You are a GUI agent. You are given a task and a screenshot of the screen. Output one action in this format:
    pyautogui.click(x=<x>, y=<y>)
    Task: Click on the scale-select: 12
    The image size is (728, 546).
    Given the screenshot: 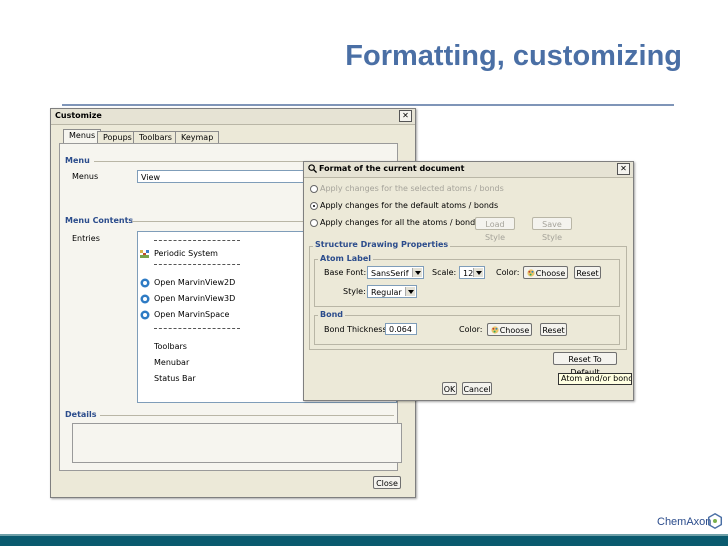 What is the action you would take?
    pyautogui.click(x=472, y=272)
    